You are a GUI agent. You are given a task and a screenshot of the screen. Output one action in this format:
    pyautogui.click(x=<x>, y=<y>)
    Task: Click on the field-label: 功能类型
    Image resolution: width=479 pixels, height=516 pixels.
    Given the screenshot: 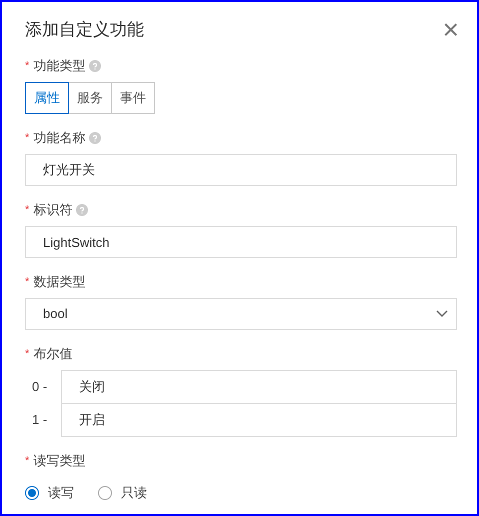 What is the action you would take?
    pyautogui.click(x=59, y=66)
    